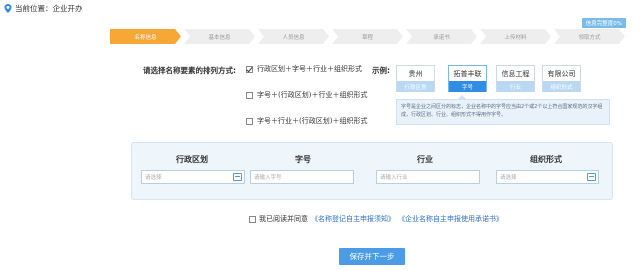 The height and width of the screenshot is (271, 640). Describe the element at coordinates (193, 177) in the screenshot. I see `region-select: 请选择` at that location.